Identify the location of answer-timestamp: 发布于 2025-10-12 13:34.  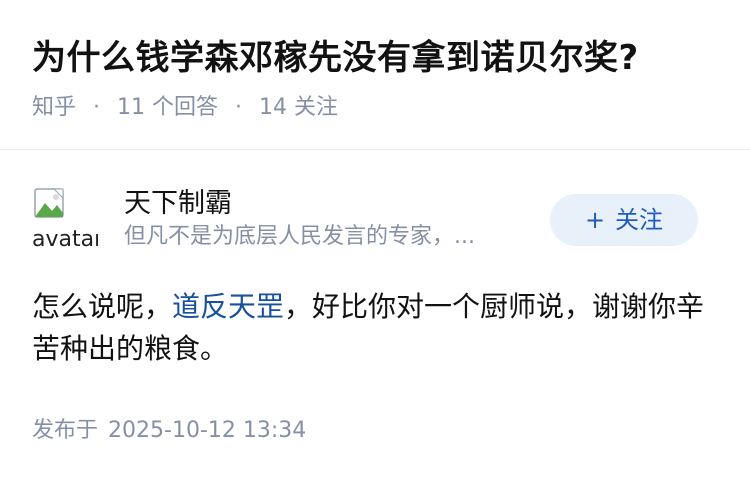
(375, 431).